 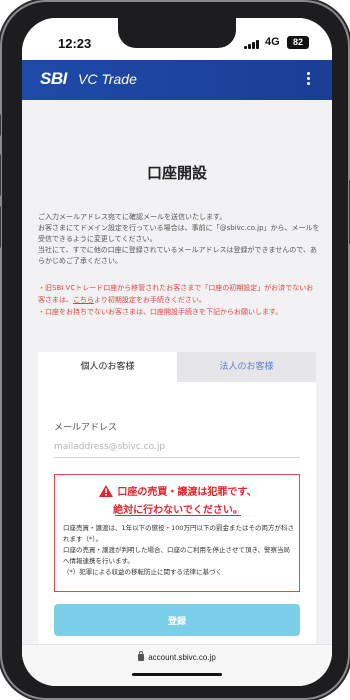 I want to click on lock-icon, so click(x=141, y=656).